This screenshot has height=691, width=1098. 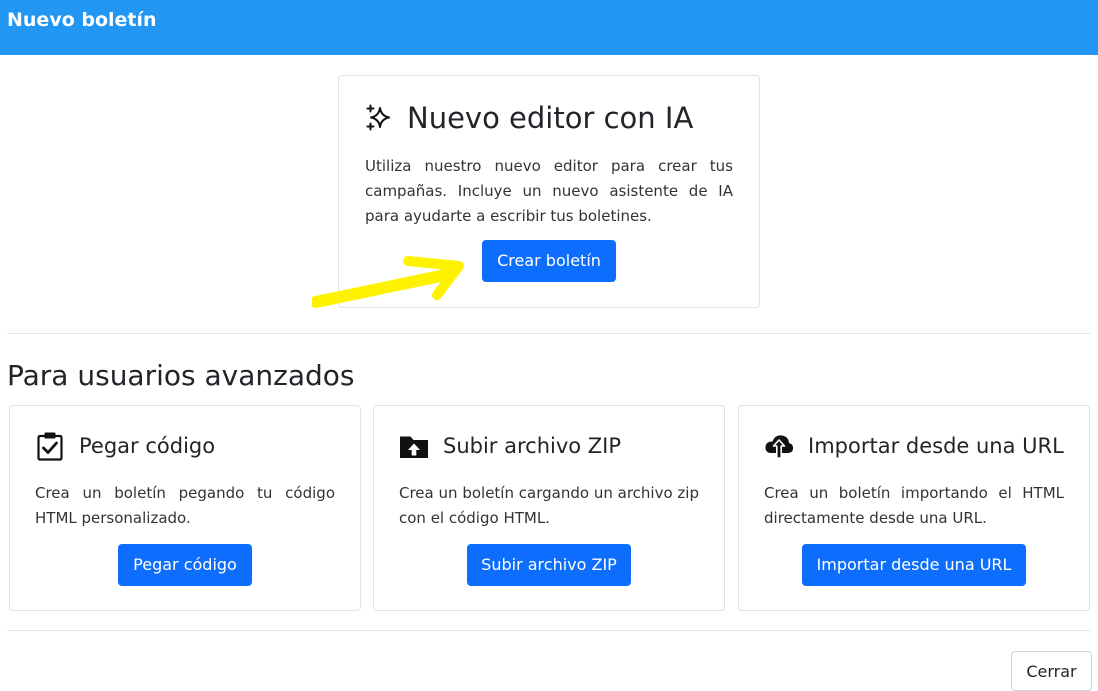 What do you see at coordinates (388, 282) in the screenshot?
I see `yellow-arrow-icon` at bounding box center [388, 282].